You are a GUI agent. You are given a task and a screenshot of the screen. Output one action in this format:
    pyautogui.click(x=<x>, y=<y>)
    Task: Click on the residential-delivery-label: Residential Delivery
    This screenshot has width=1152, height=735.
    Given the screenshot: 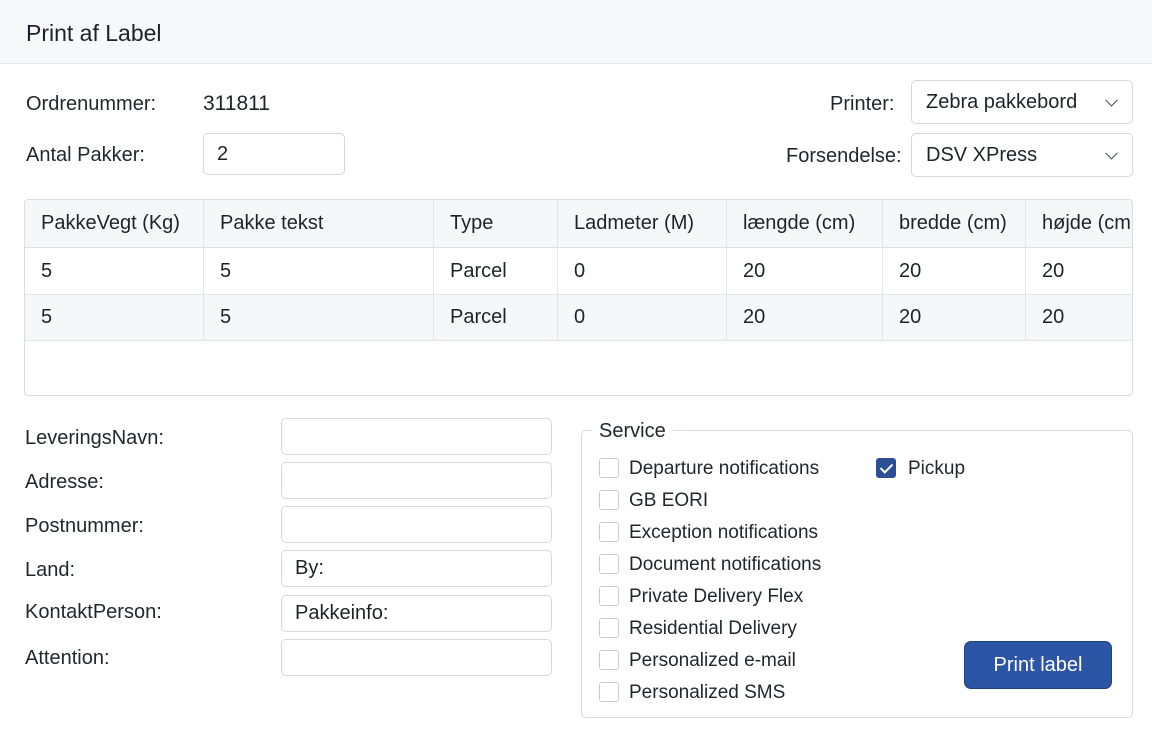 What is the action you would take?
    pyautogui.click(x=713, y=629)
    